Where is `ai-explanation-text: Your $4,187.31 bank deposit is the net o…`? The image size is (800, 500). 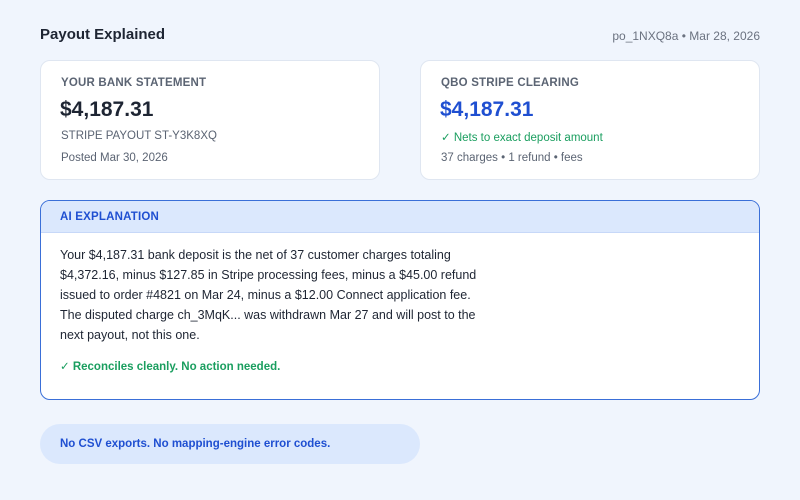 ai-explanation-text: Your $4,187.31 bank deposit is the net o… is located at coordinates (290, 295).